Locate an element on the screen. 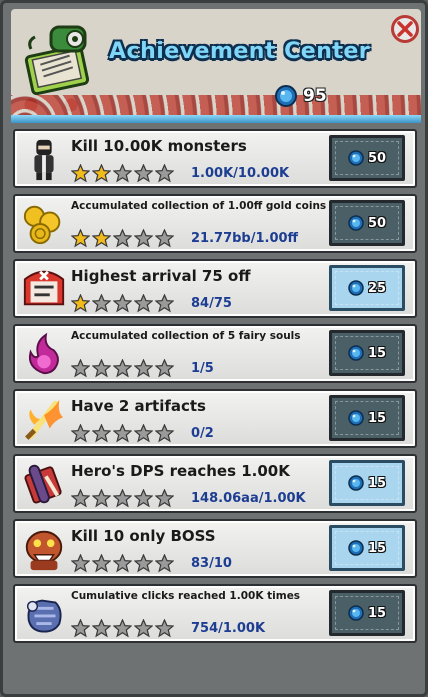 This screenshot has width=428, height=697. gold-coins-icon is located at coordinates (42, 225).